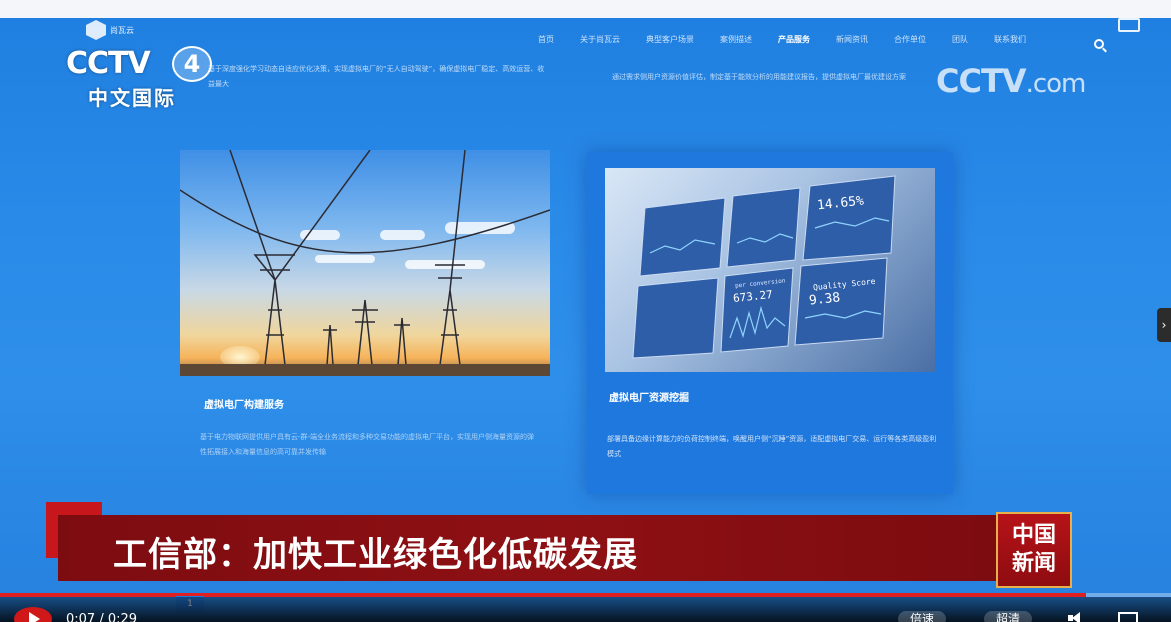 The height and width of the screenshot is (622, 1171). I want to click on speed-button: 倍速, so click(922, 616).